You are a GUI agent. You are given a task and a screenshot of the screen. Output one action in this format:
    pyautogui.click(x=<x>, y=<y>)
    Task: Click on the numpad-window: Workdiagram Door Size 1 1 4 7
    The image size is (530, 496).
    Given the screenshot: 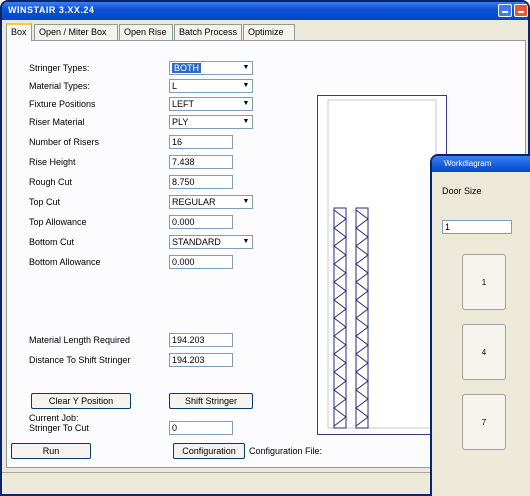 What is the action you would take?
    pyautogui.click(x=480, y=325)
    